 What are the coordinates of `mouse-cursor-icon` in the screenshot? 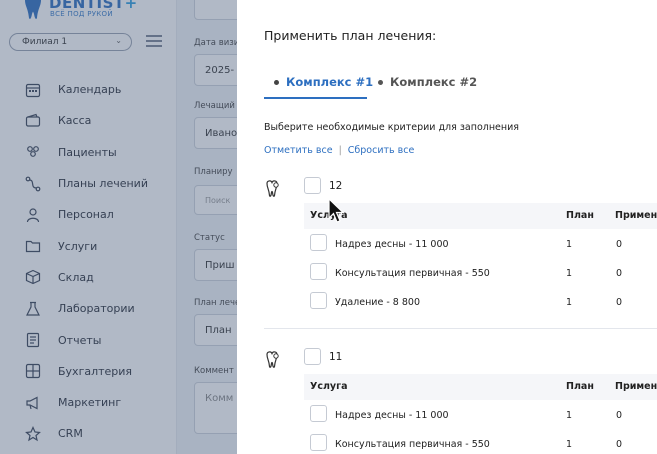 It's located at (336, 210).